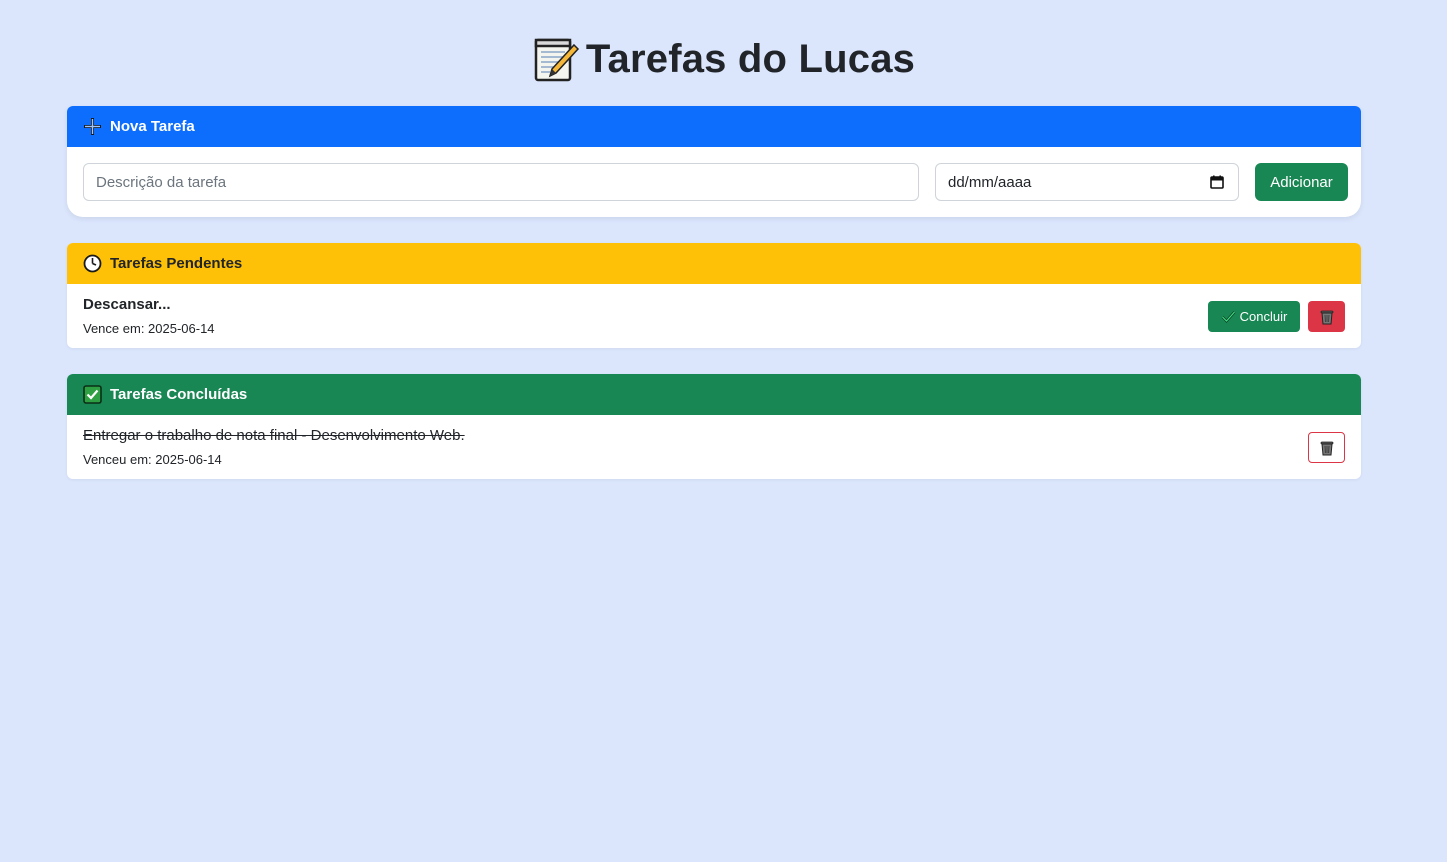 The image size is (1447, 862). I want to click on calendar-icon, so click(1217, 182).